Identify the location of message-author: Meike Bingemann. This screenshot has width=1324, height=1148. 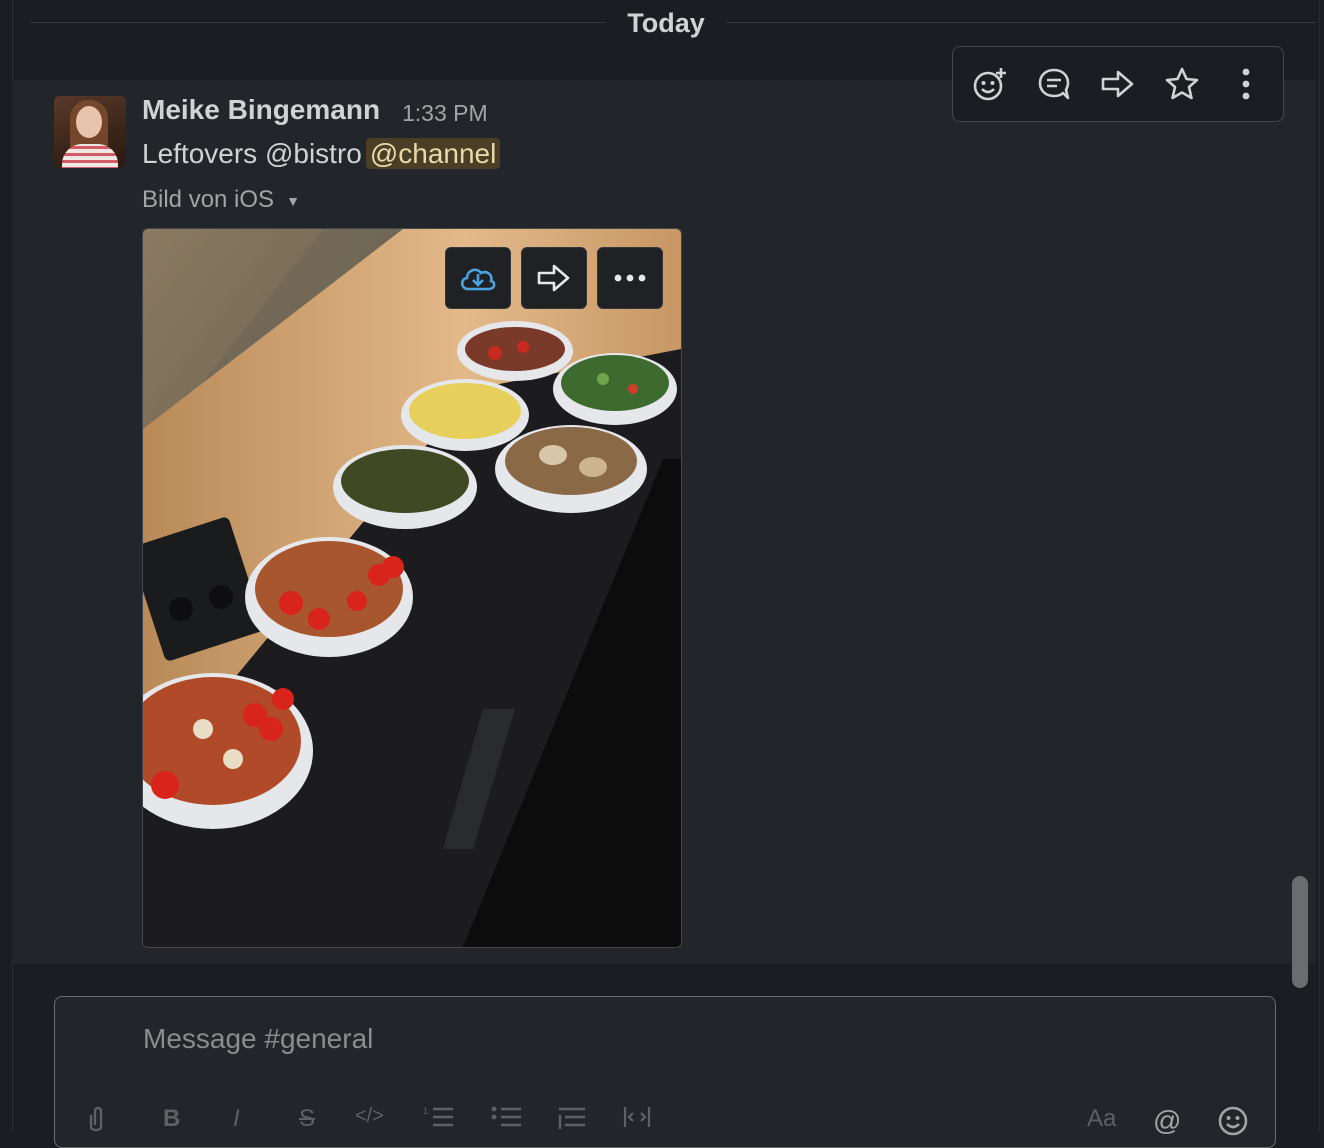
(261, 110).